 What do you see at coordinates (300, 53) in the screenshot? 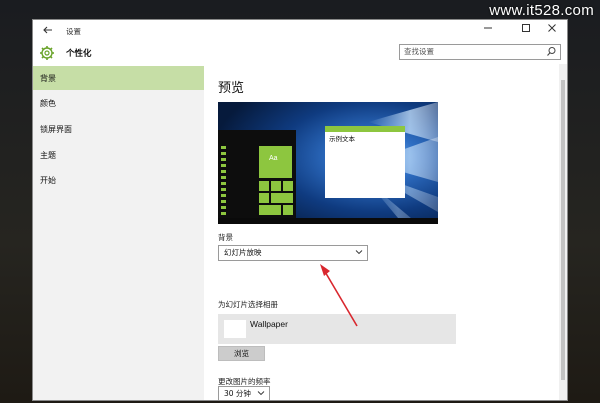
I see `header-bar: 个性化 查找设置` at bounding box center [300, 53].